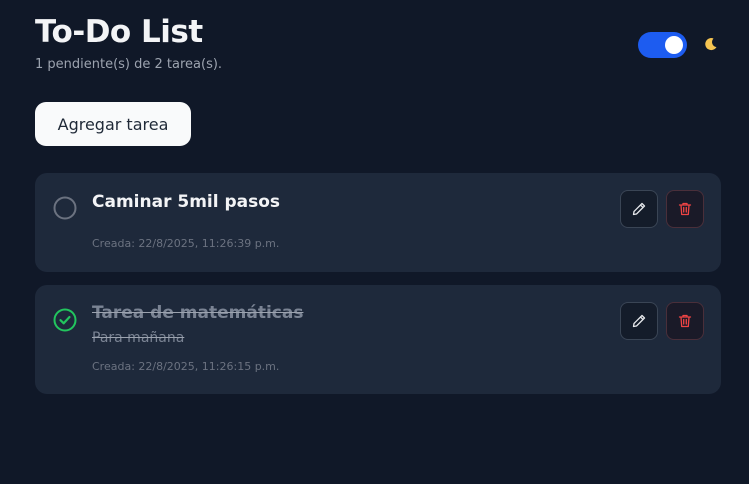 The height and width of the screenshot is (484, 749). I want to click on task-title: Tarea de matemáticas, so click(198, 313).